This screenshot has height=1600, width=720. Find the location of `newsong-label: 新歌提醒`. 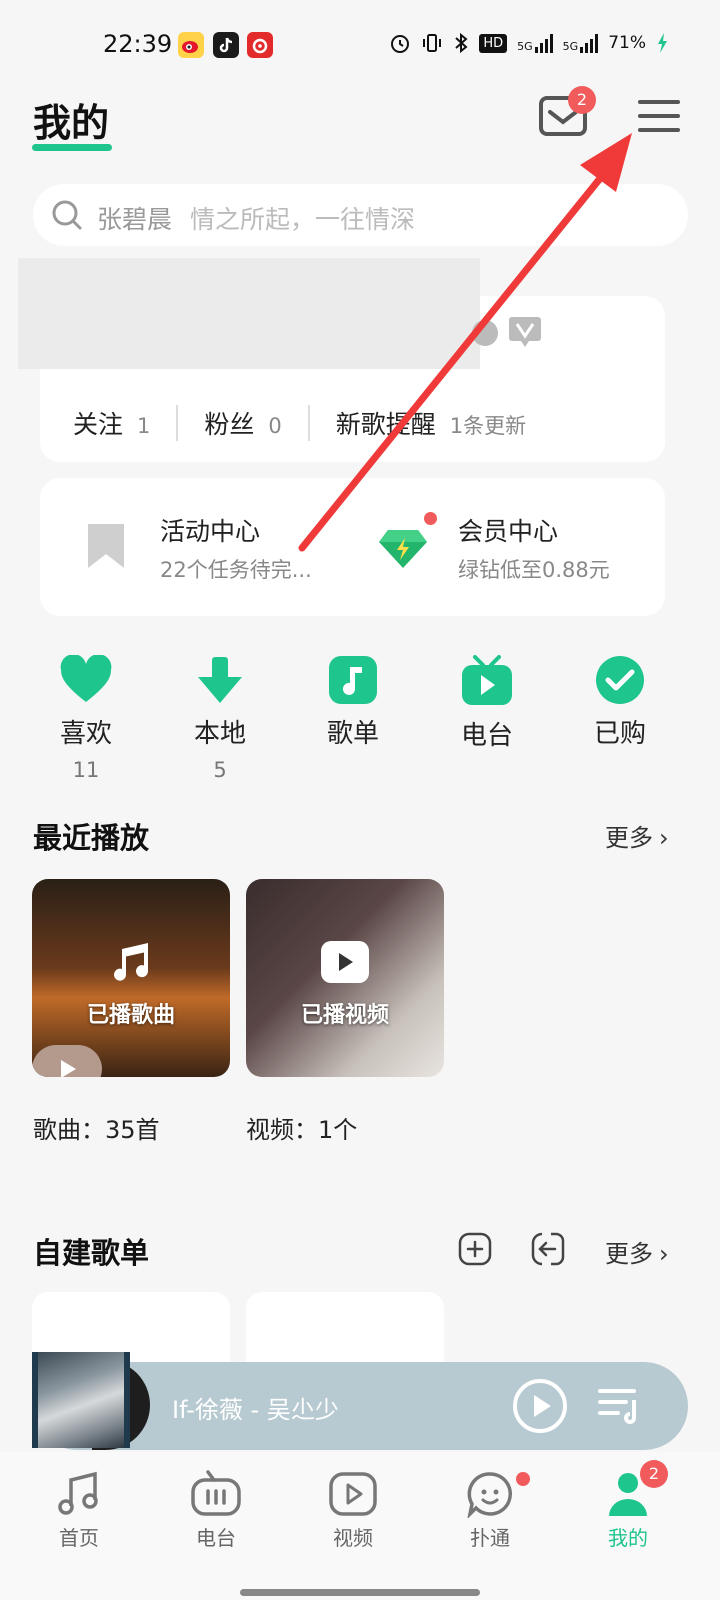

newsong-label: 新歌提醒 is located at coordinates (385, 424).